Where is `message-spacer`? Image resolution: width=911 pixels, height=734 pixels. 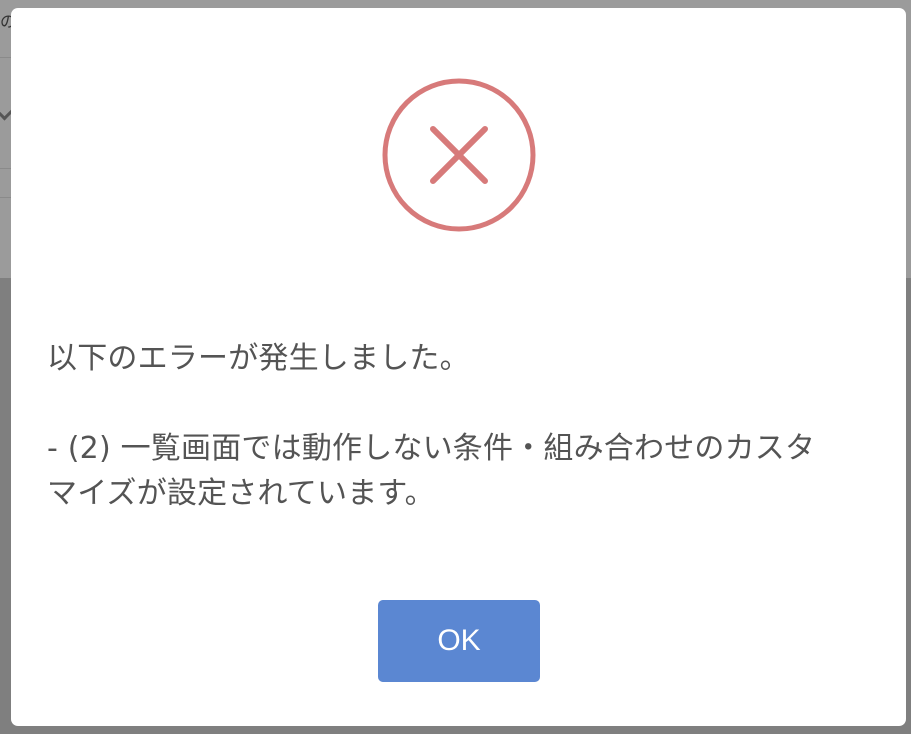
message-spacer is located at coordinates (462, 403).